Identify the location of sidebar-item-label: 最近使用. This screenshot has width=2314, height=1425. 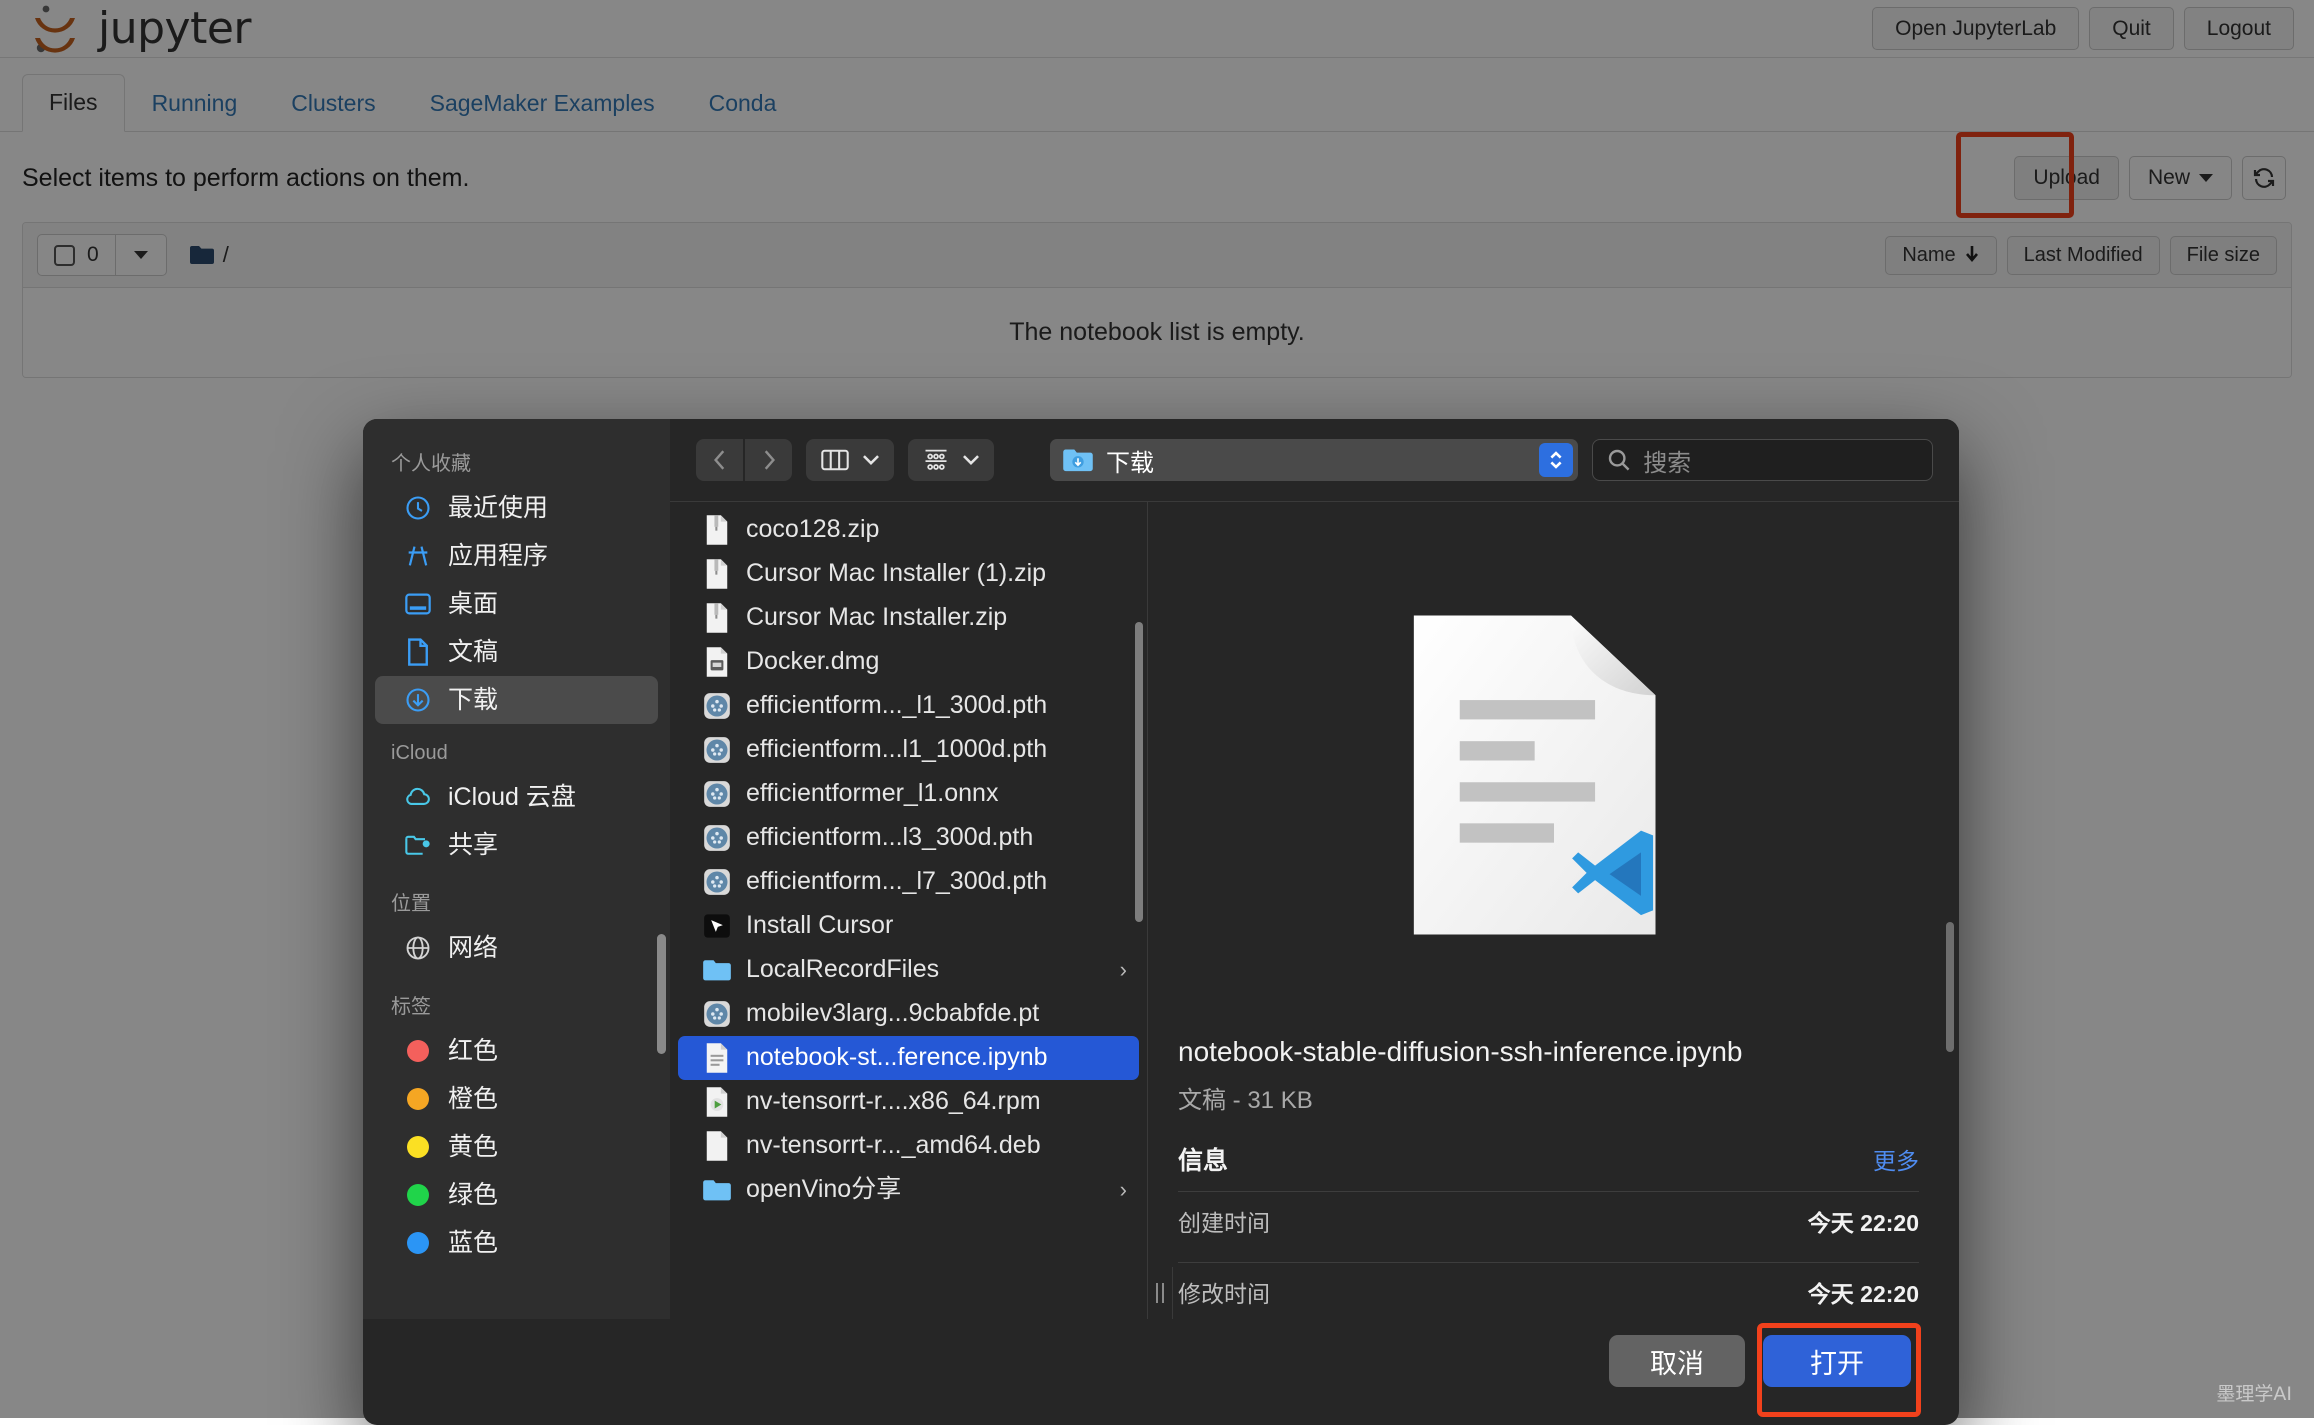
(498, 508).